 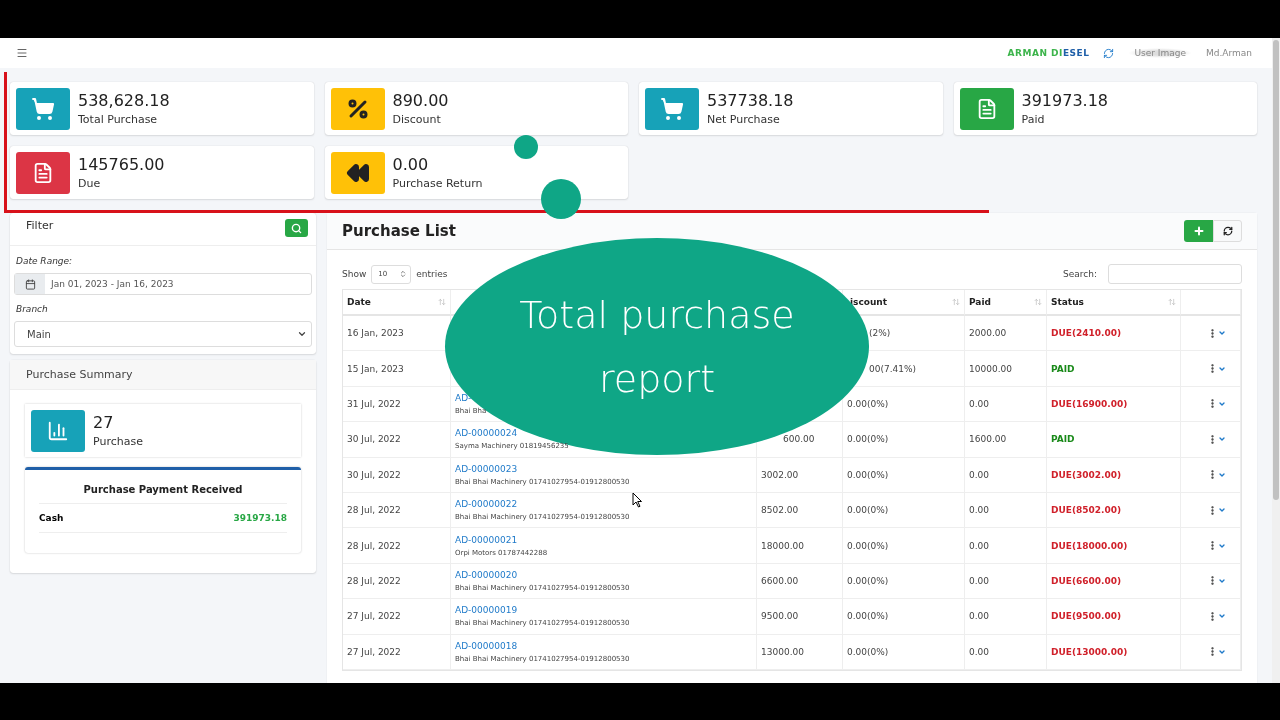 I want to click on search-icon, so click(x=296, y=228).